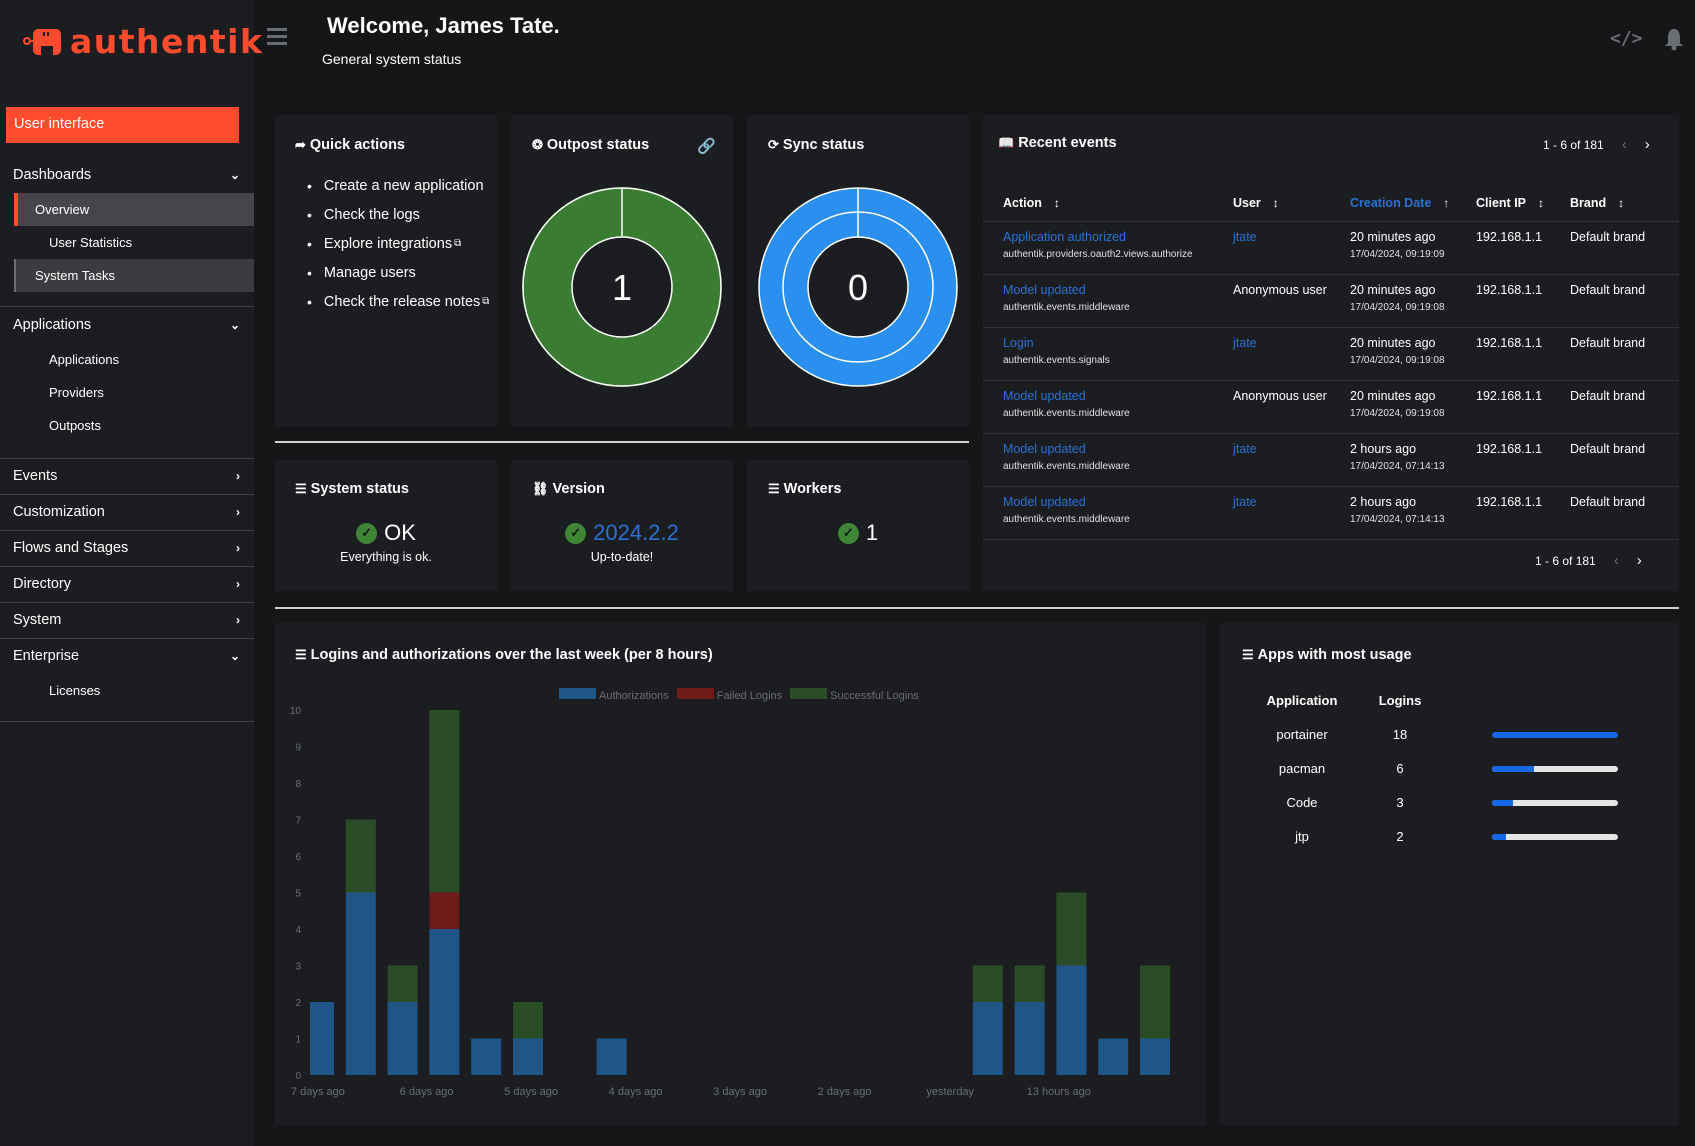 This screenshot has width=1695, height=1146. I want to click on column-label: Creation Date, so click(1391, 202).